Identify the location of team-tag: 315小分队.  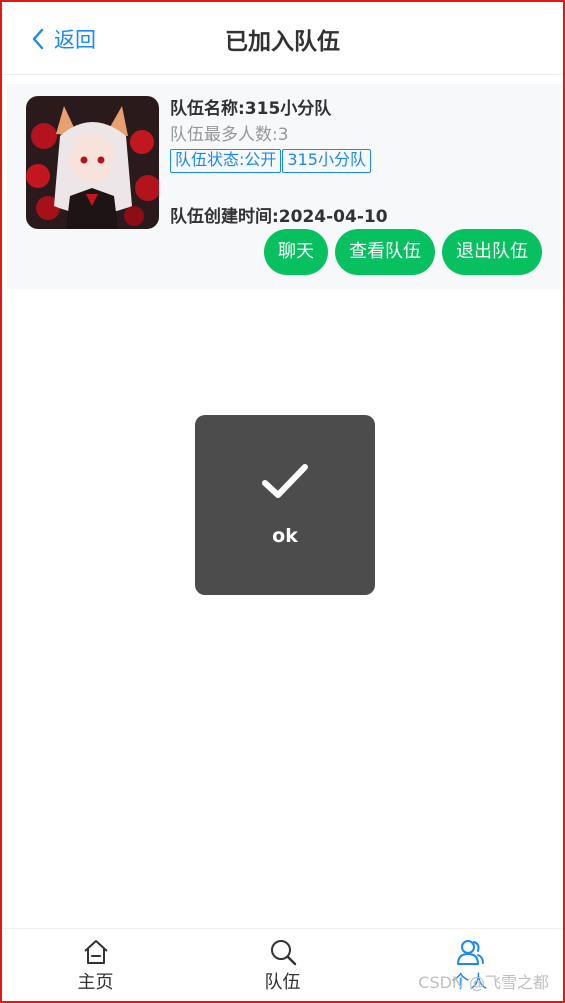
(326, 161).